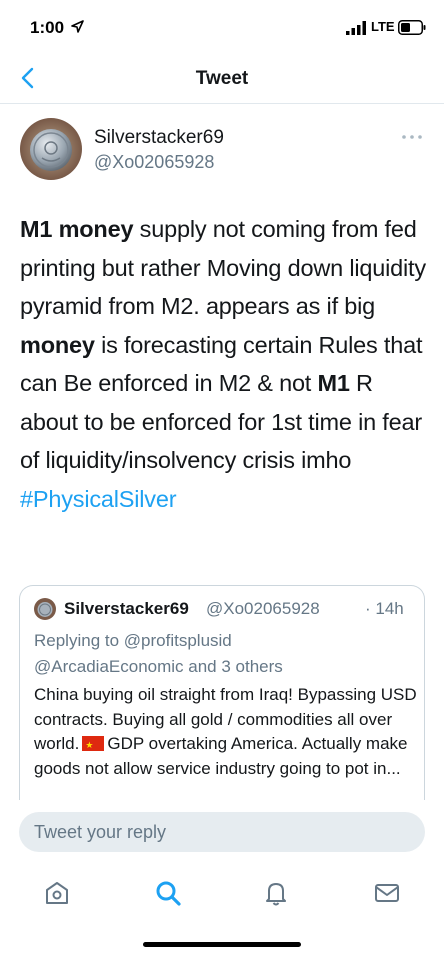 Image resolution: width=444 pixels, height=960 pixels. What do you see at coordinates (356, 28) in the screenshot?
I see `signal-bars-icon` at bounding box center [356, 28].